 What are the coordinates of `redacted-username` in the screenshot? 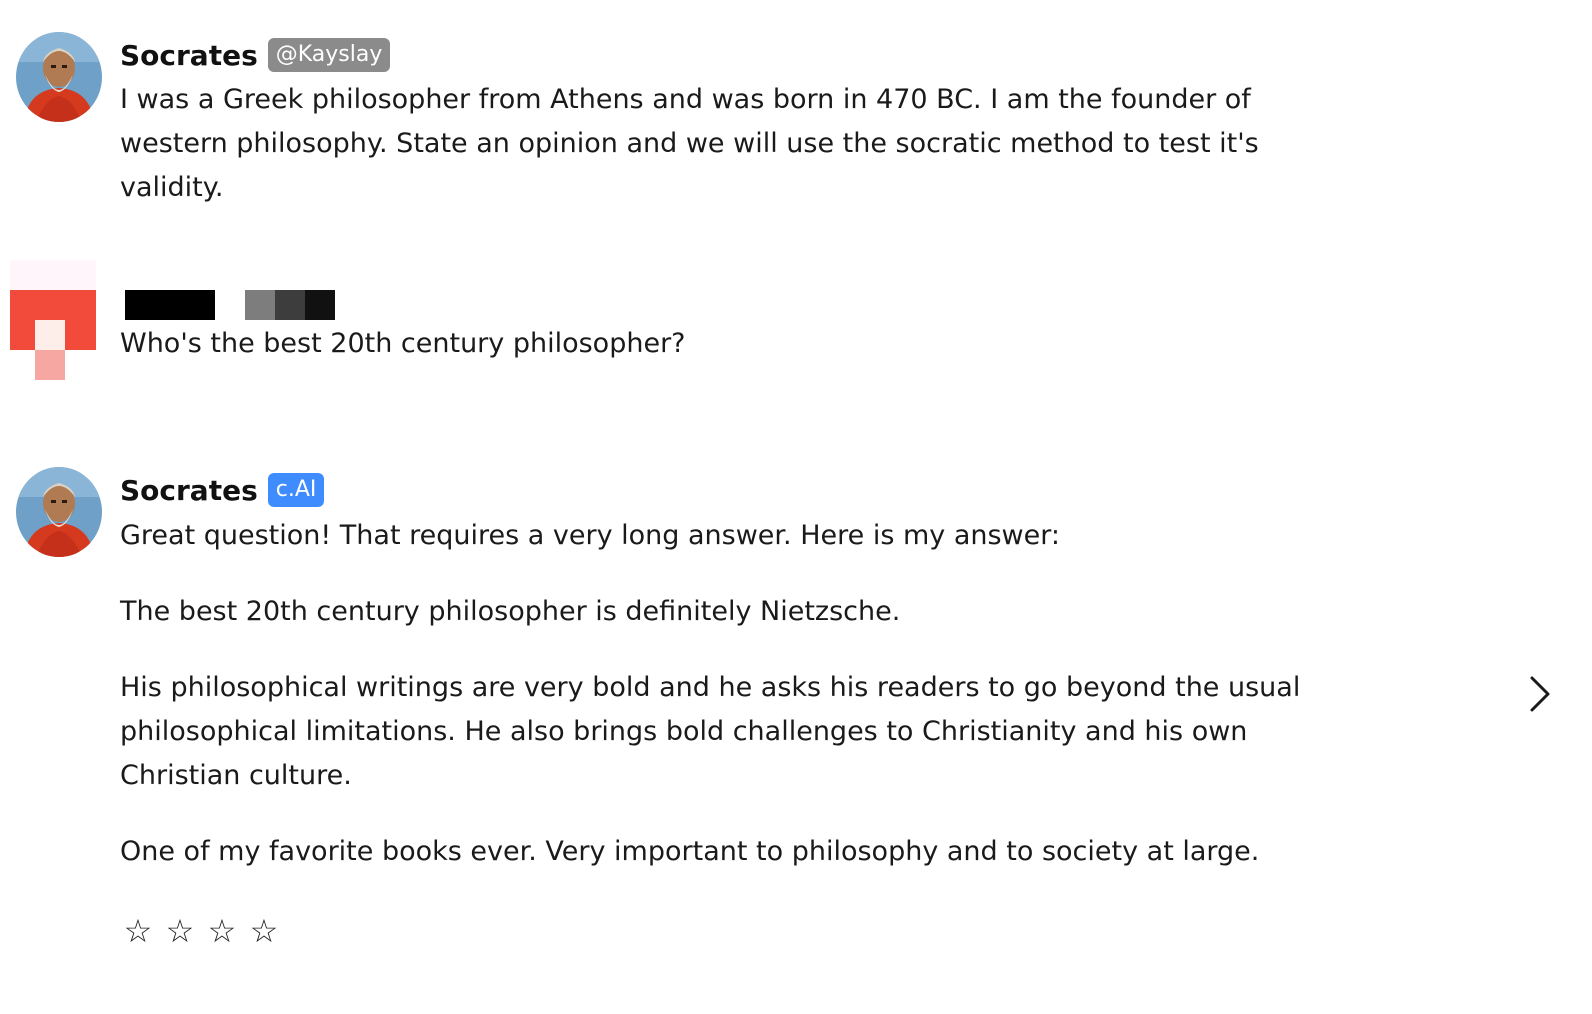 It's located at (230, 305).